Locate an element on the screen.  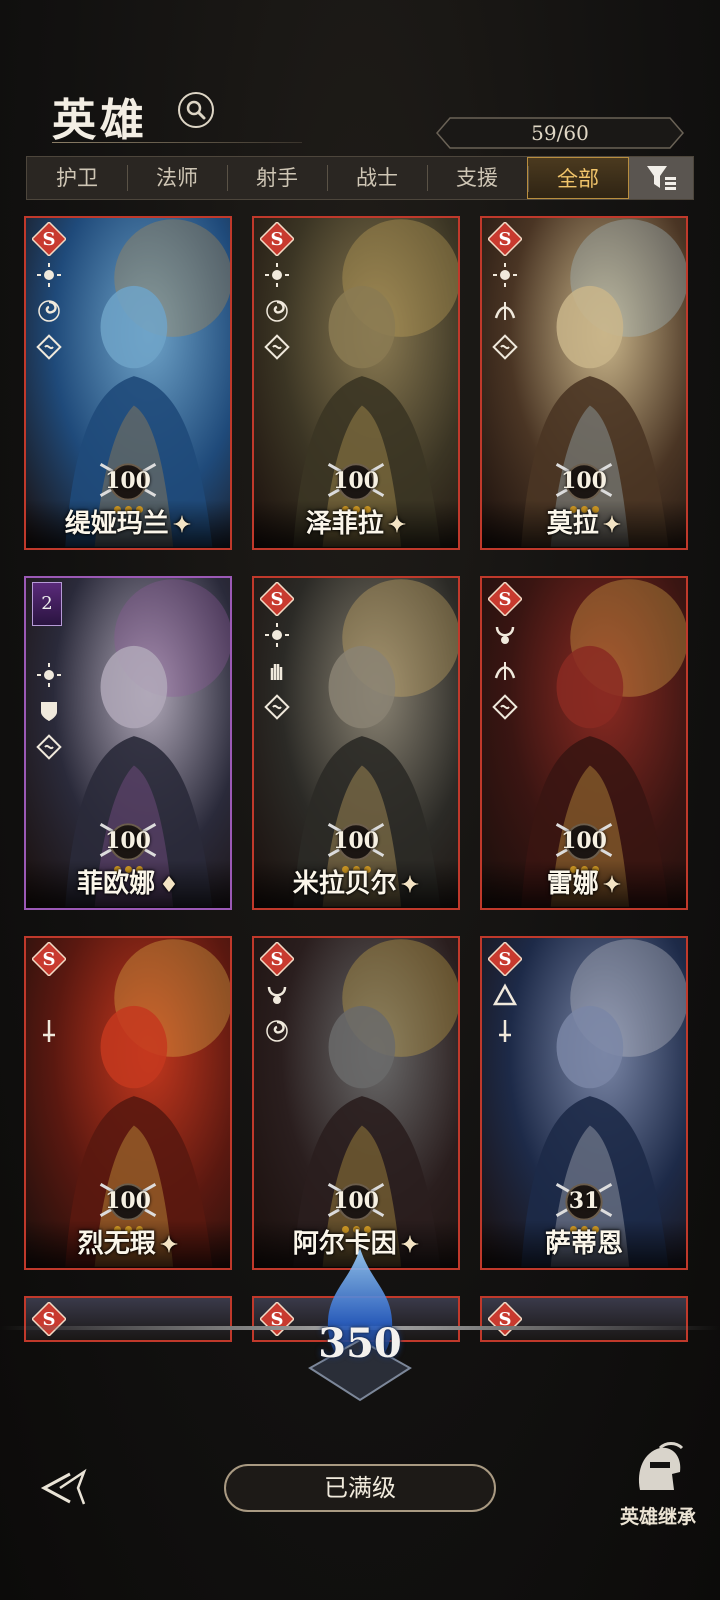
hero-name-text: 米拉贝尔 is located at coordinates (344, 884).